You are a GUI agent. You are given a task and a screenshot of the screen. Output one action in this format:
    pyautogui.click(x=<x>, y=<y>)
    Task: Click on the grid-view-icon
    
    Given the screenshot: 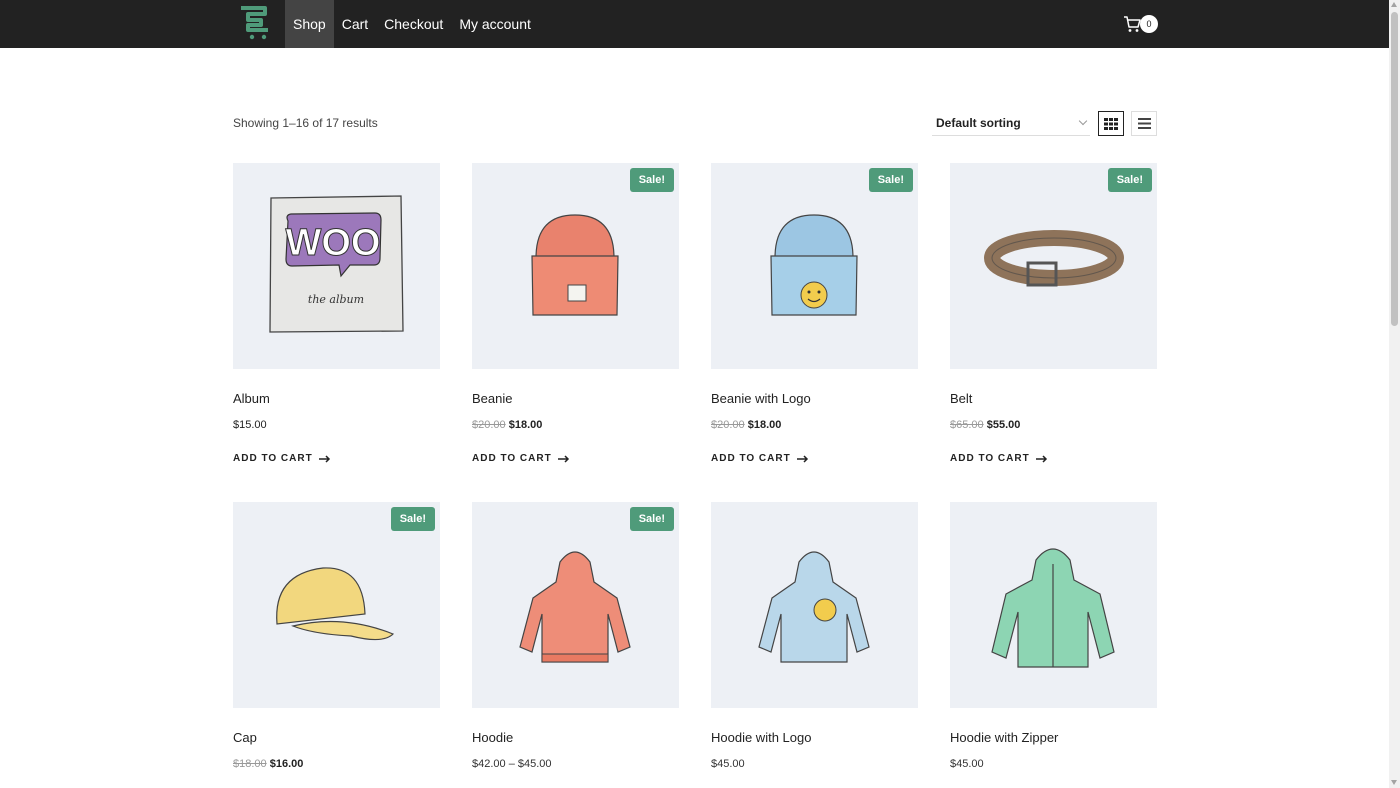 What is the action you would take?
    pyautogui.click(x=1111, y=123)
    